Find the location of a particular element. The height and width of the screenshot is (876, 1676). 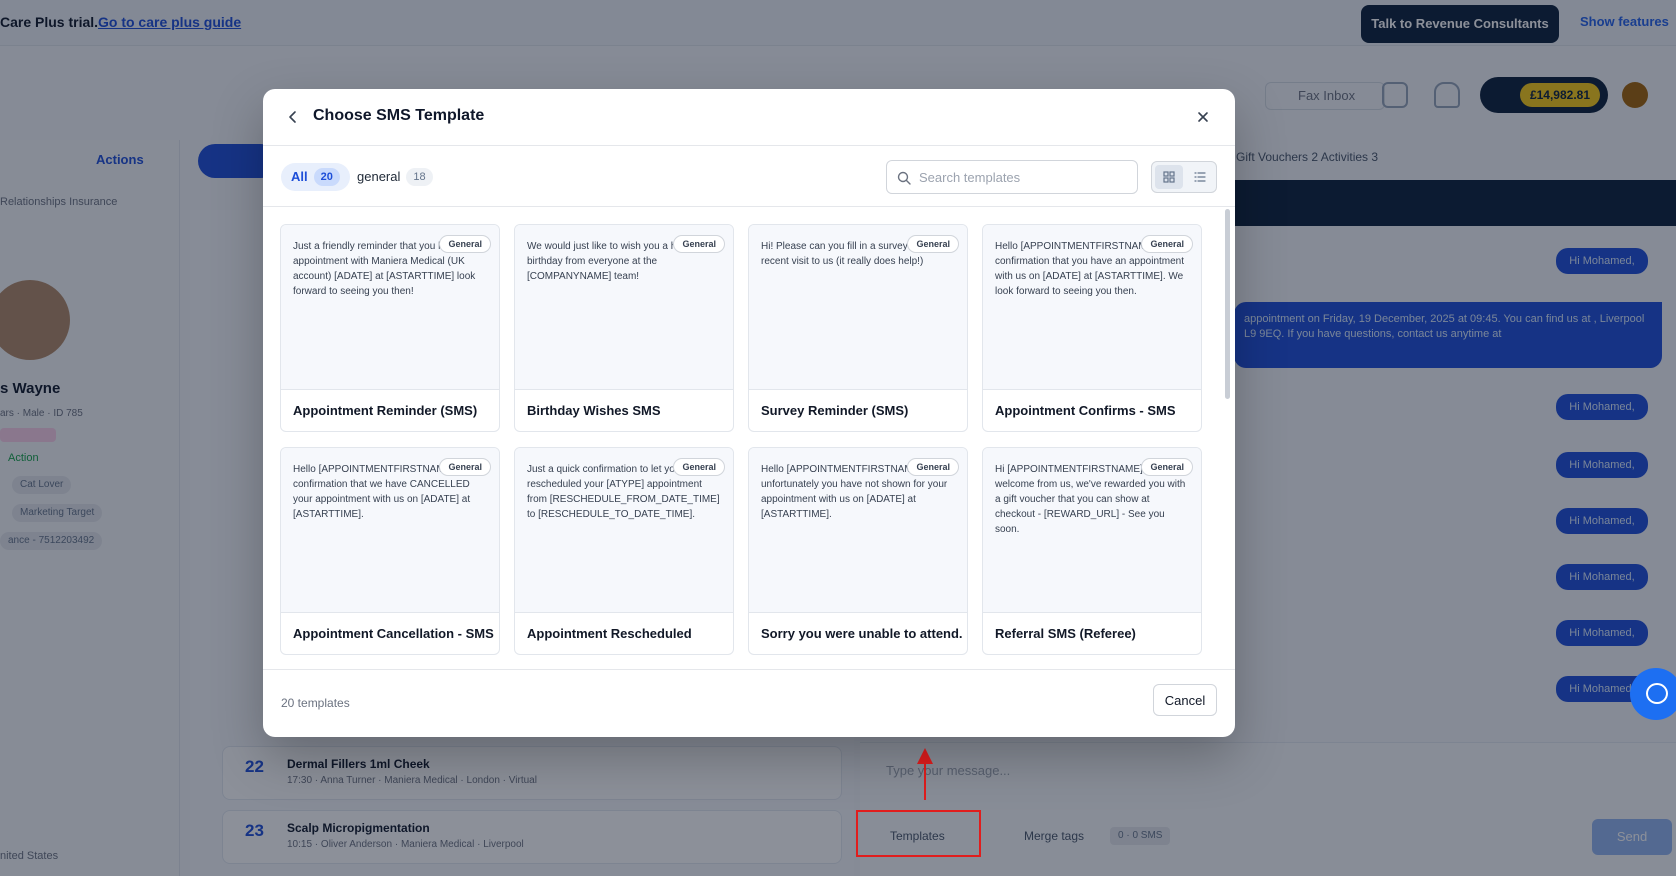

chat-bubble-icon is located at coordinates (1653, 694).